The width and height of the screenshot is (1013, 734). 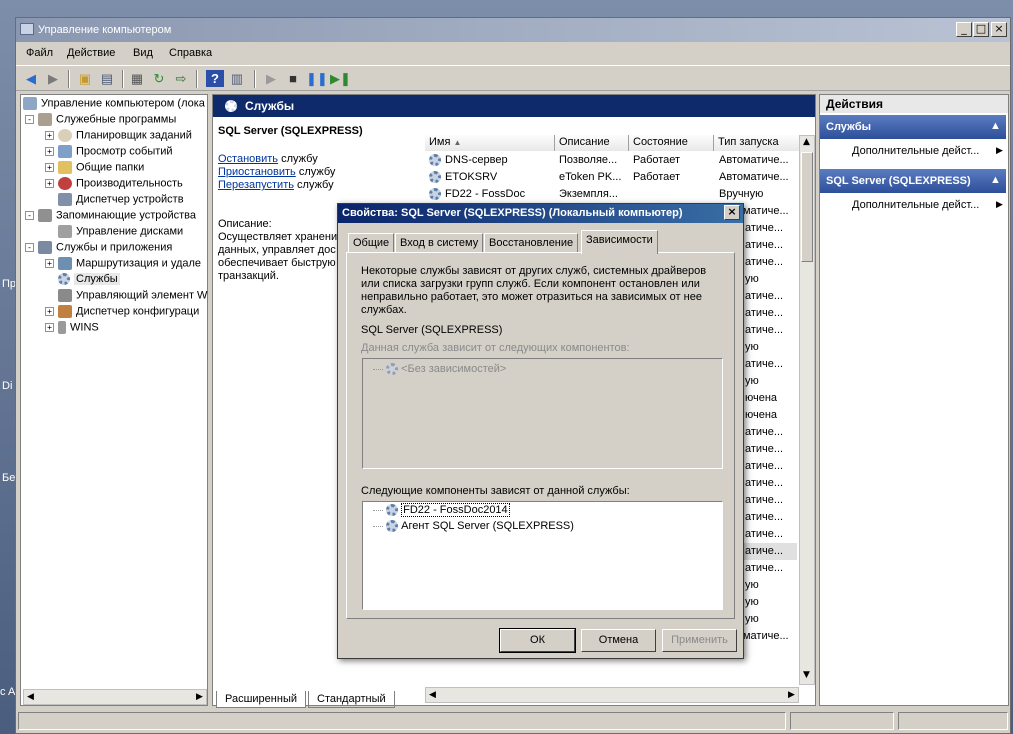 What do you see at coordinates (913, 181) in the screenshot?
I see `actions-section-sqlserver: SQL Server (SQLEXPRESS) ▲` at bounding box center [913, 181].